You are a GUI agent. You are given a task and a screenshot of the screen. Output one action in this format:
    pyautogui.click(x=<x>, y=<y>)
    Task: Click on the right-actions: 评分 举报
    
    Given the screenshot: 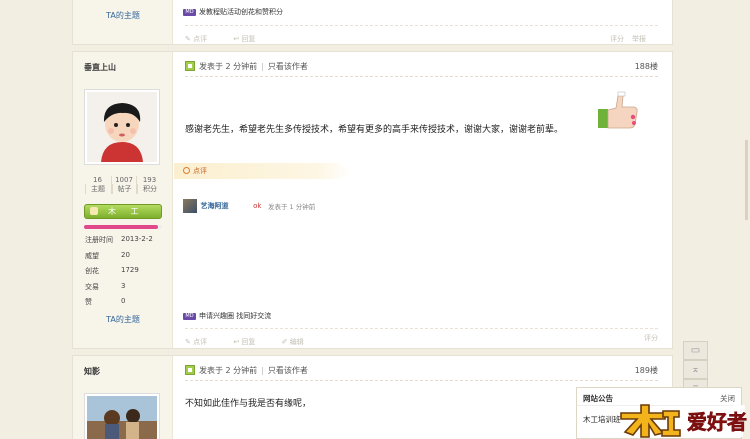 What is the action you would take?
    pyautogui.click(x=628, y=37)
    